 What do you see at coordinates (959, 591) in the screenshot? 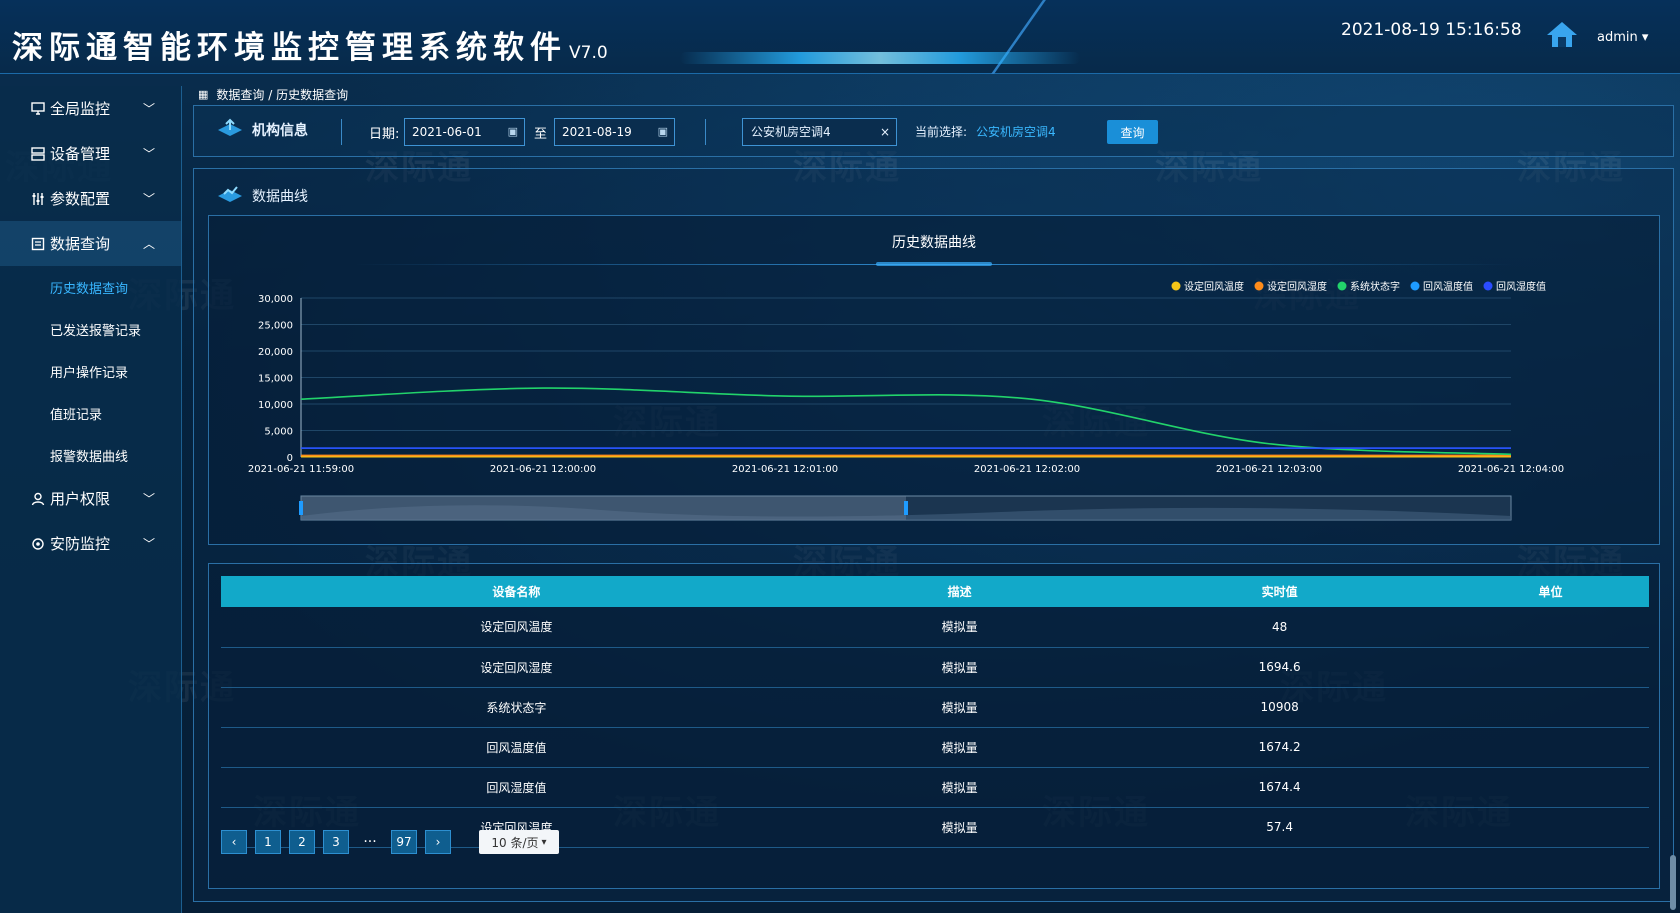
I see `column-header-description: 描述` at bounding box center [959, 591].